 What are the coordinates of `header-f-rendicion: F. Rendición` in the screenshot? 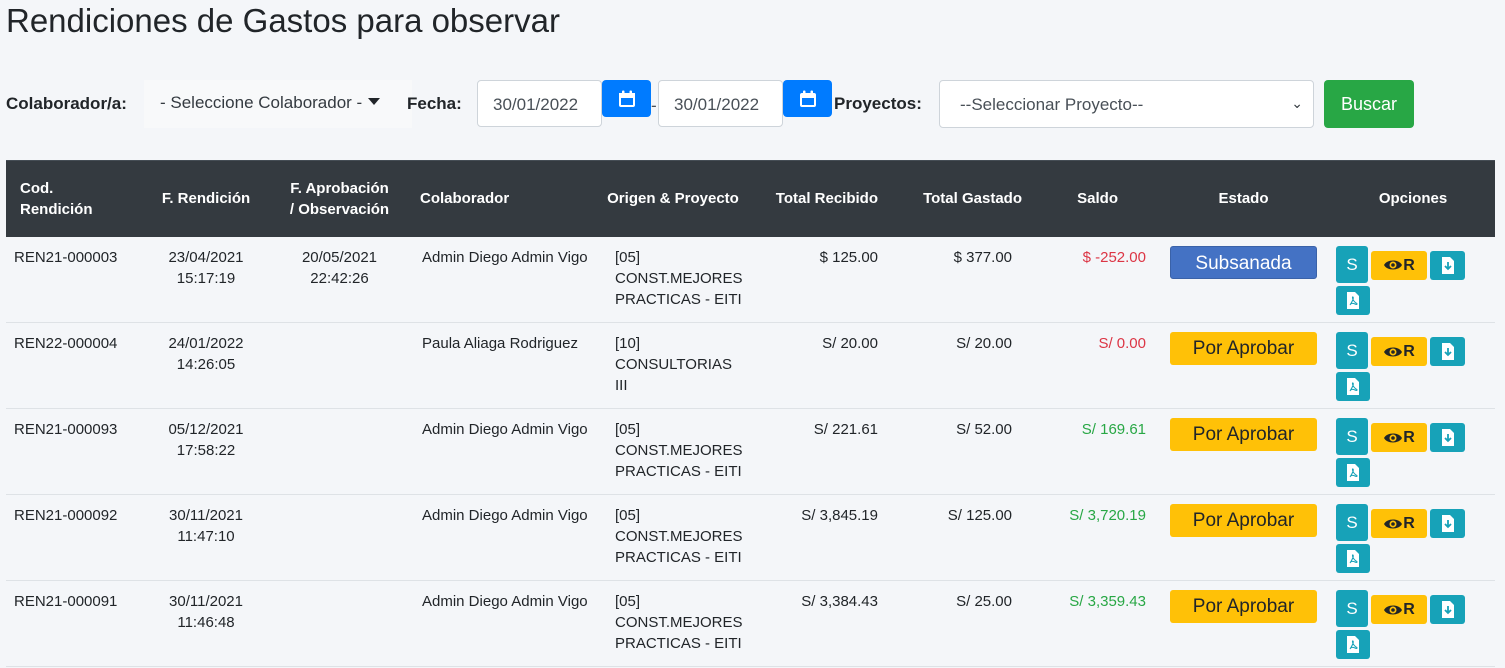 It's located at (206, 198).